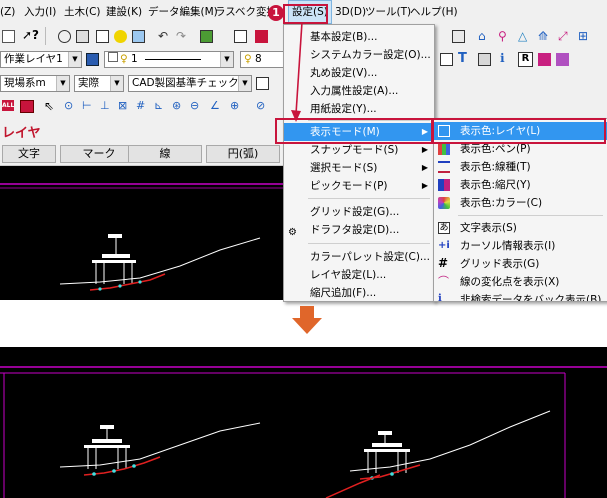 The height and width of the screenshot is (498, 607). Describe the element at coordinates (176, 105) in the screenshot. I see `snap-center-icon: ⊛` at that location.